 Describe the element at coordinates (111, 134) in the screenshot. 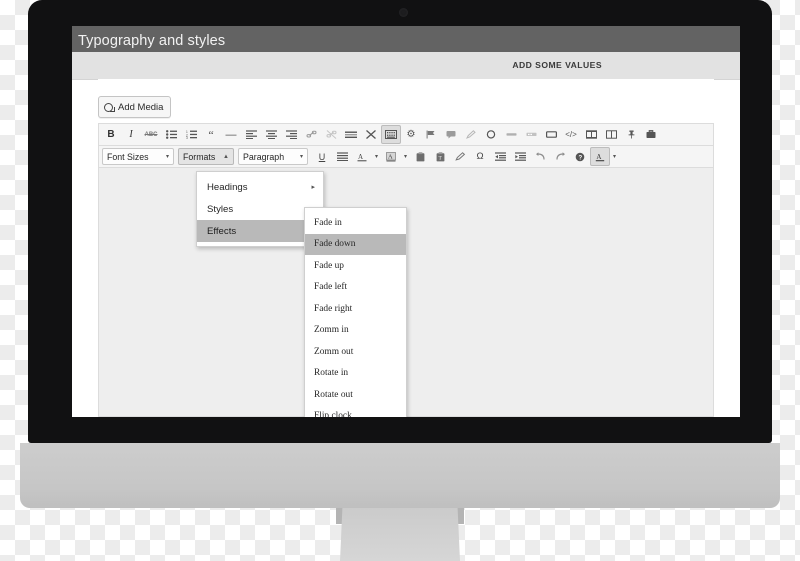

I see `bold-icon: B` at that location.